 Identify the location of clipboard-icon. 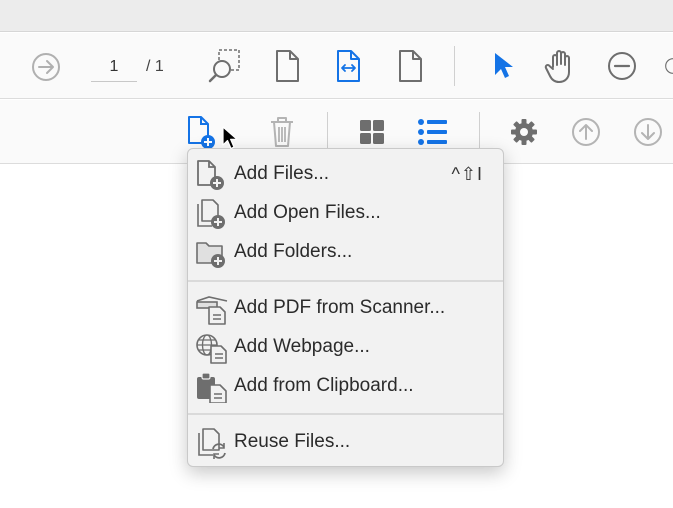
(212, 387).